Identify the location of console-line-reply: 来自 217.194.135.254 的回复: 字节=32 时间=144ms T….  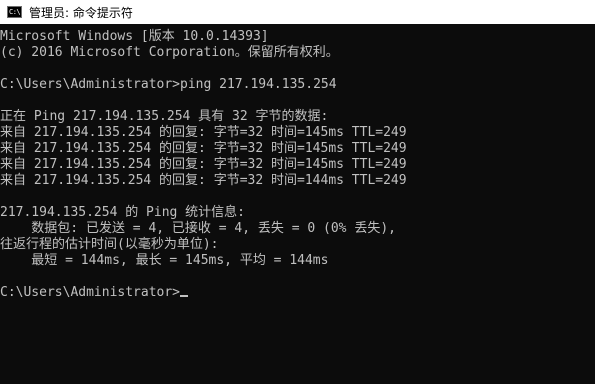
(203, 180).